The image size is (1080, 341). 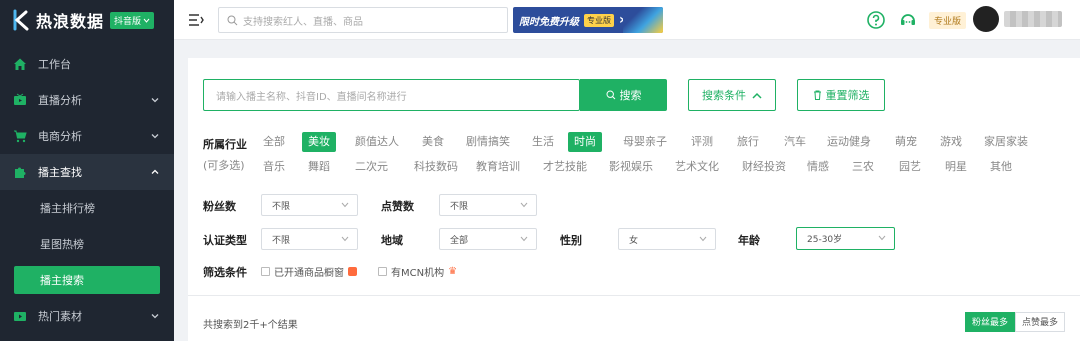 What do you see at coordinates (433, 142) in the screenshot?
I see `industry-option: 美食` at bounding box center [433, 142].